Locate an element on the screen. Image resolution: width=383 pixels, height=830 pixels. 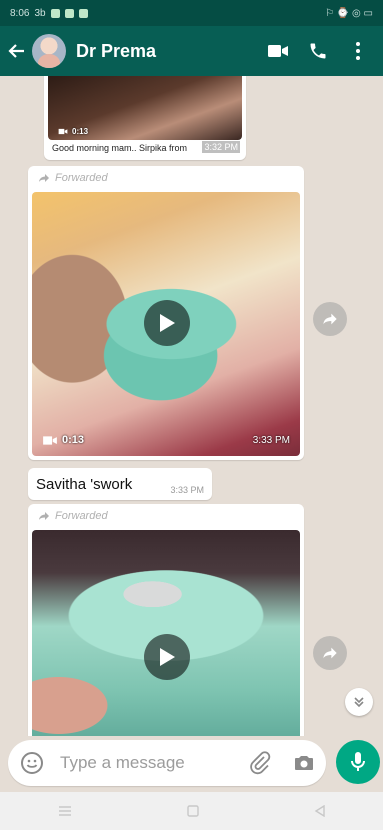
attachment-icon is located at coordinates (260, 763).